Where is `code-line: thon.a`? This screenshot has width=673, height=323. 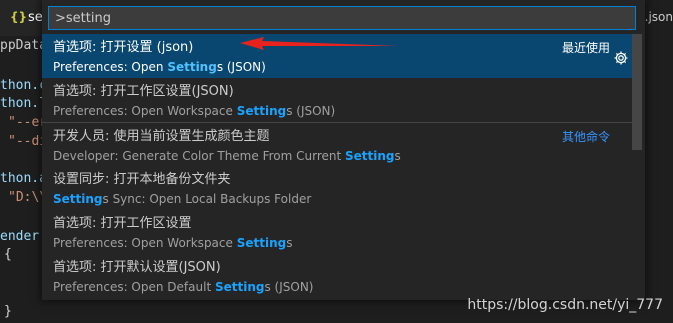 code-line: thon.a is located at coordinates (23, 178).